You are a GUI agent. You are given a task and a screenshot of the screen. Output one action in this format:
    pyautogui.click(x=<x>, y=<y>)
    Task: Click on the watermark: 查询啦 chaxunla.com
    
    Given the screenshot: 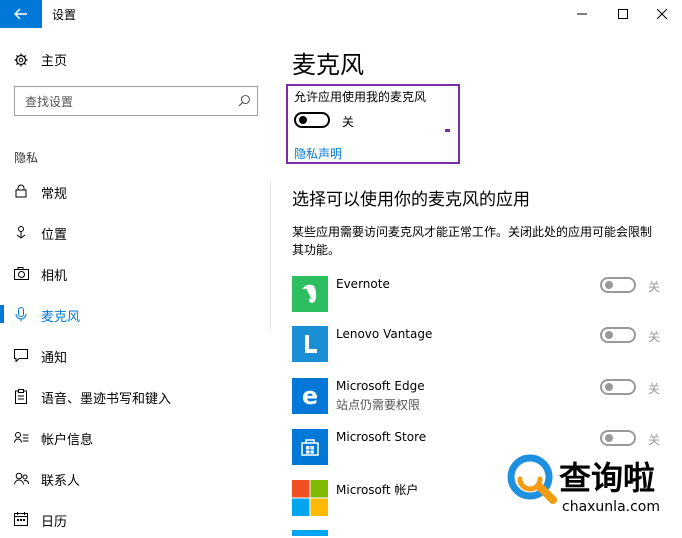 What is the action you would take?
    pyautogui.click(x=590, y=491)
    